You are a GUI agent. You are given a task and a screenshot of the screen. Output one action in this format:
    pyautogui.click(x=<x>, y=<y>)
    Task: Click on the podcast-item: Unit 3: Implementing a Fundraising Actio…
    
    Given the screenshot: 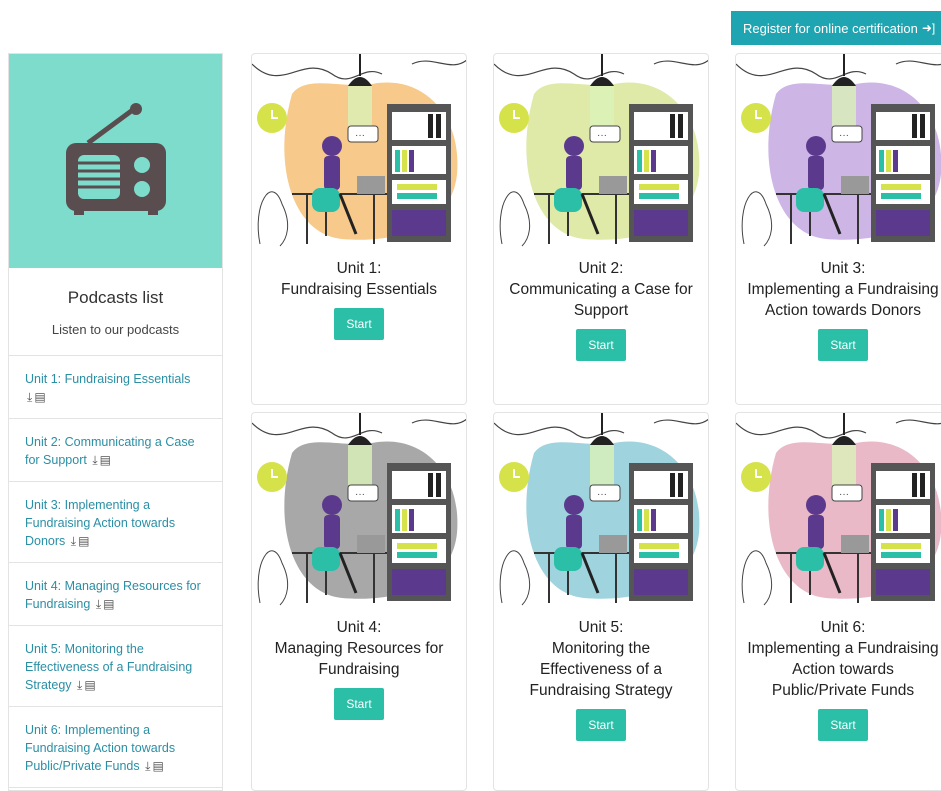 What is the action you would take?
    pyautogui.click(x=115, y=522)
    